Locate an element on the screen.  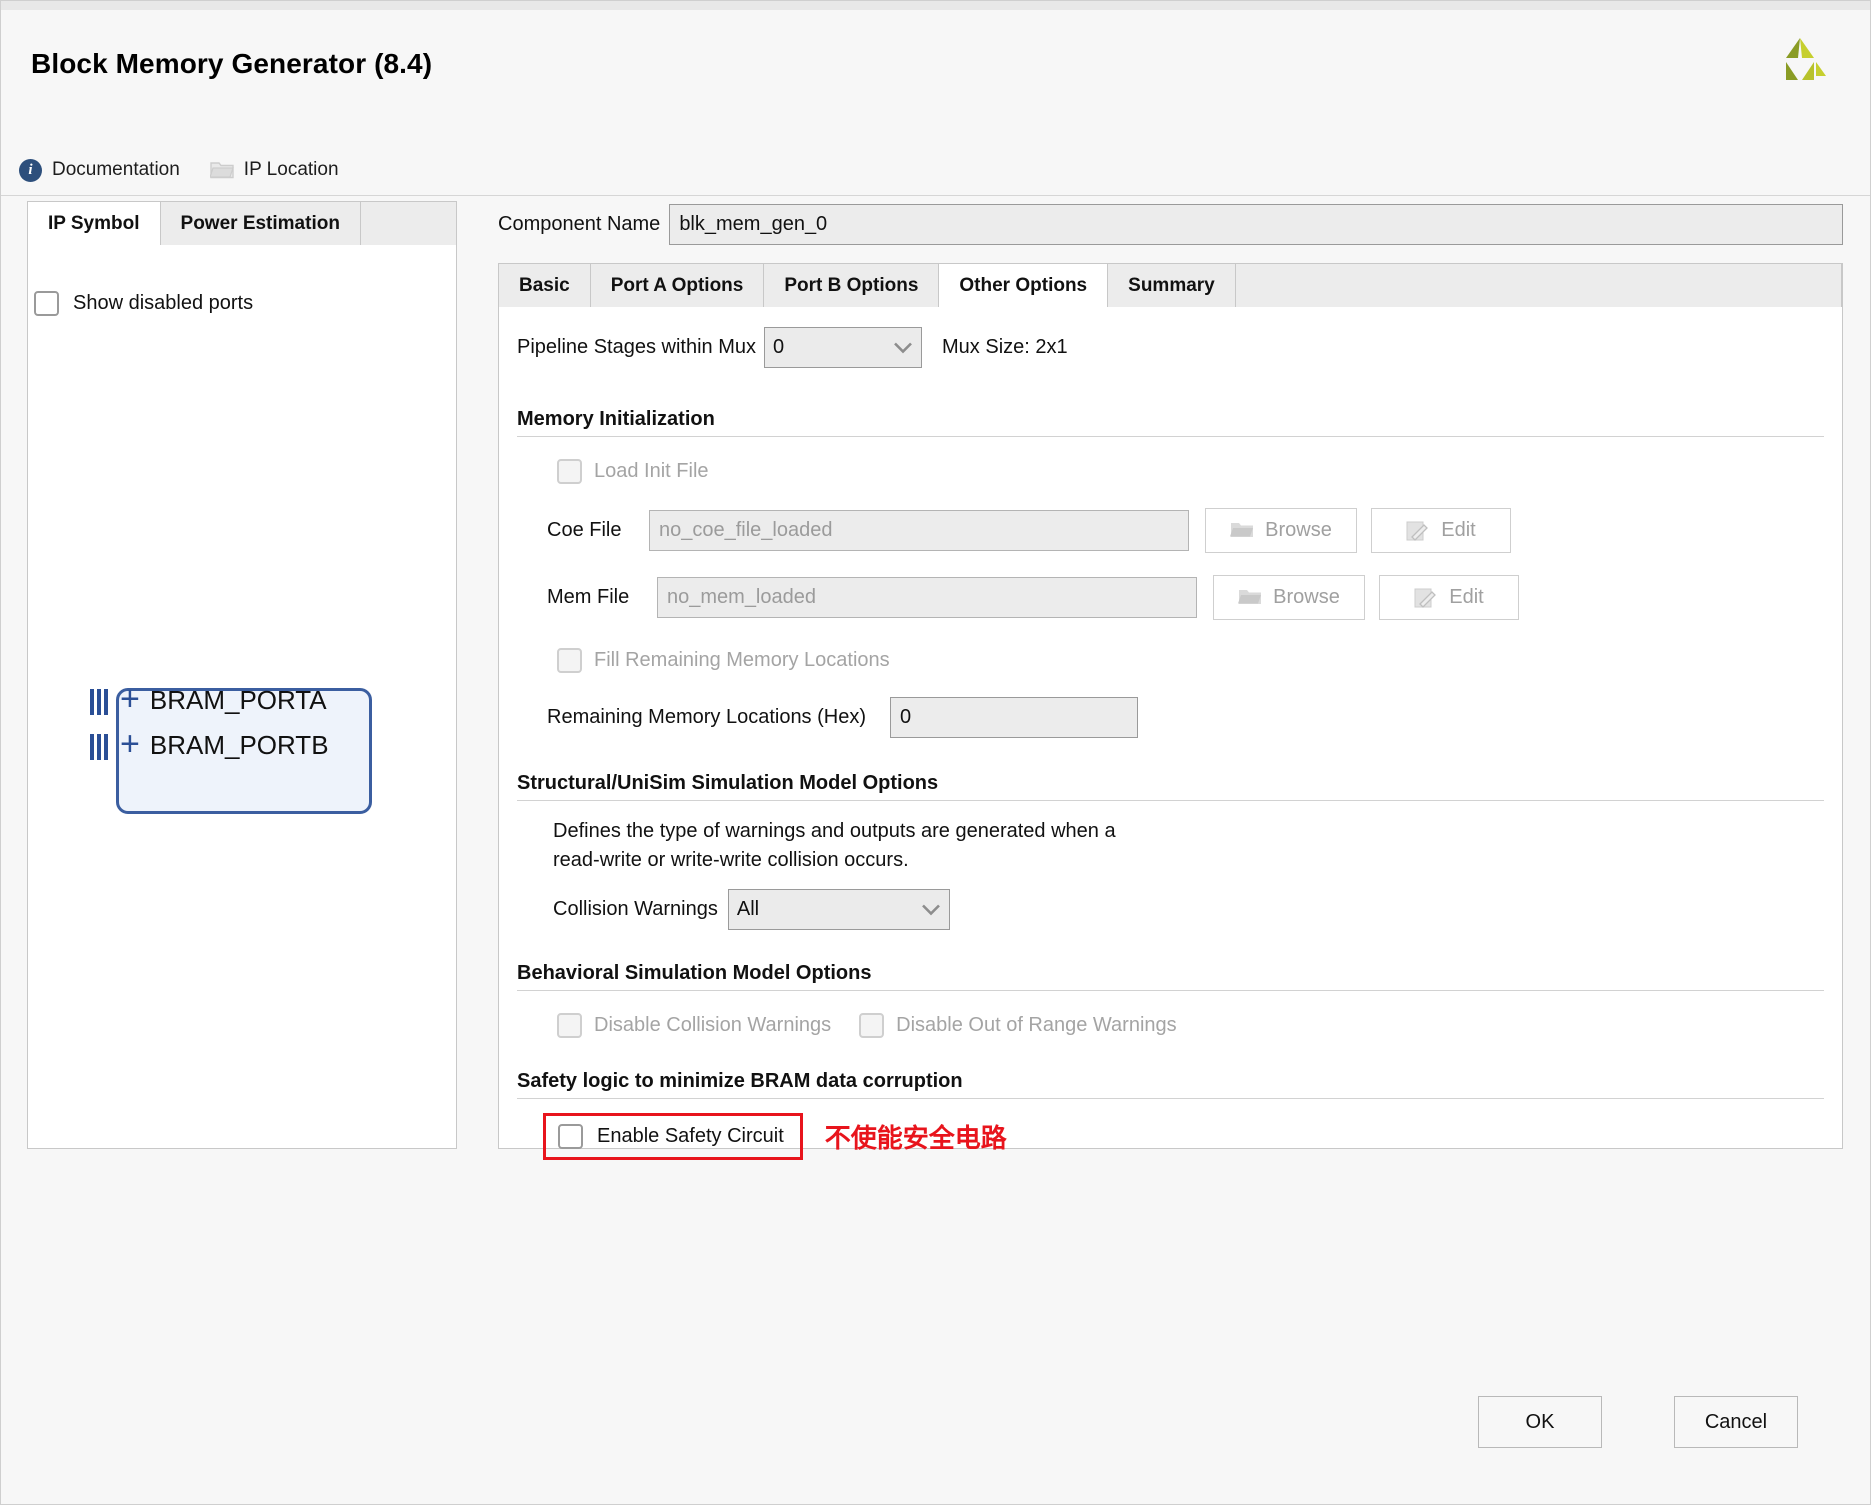
tab-basic-label: Basic is located at coordinates (544, 285).